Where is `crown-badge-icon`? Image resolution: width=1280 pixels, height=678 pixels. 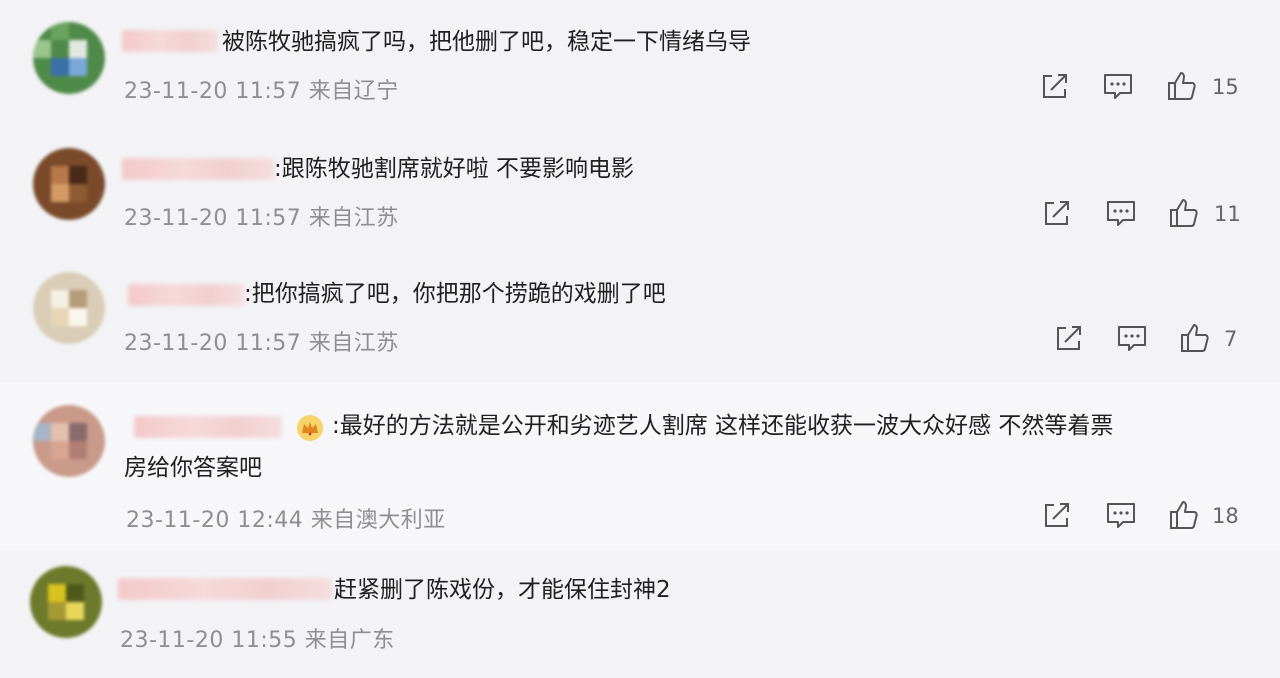 crown-badge-icon is located at coordinates (310, 428).